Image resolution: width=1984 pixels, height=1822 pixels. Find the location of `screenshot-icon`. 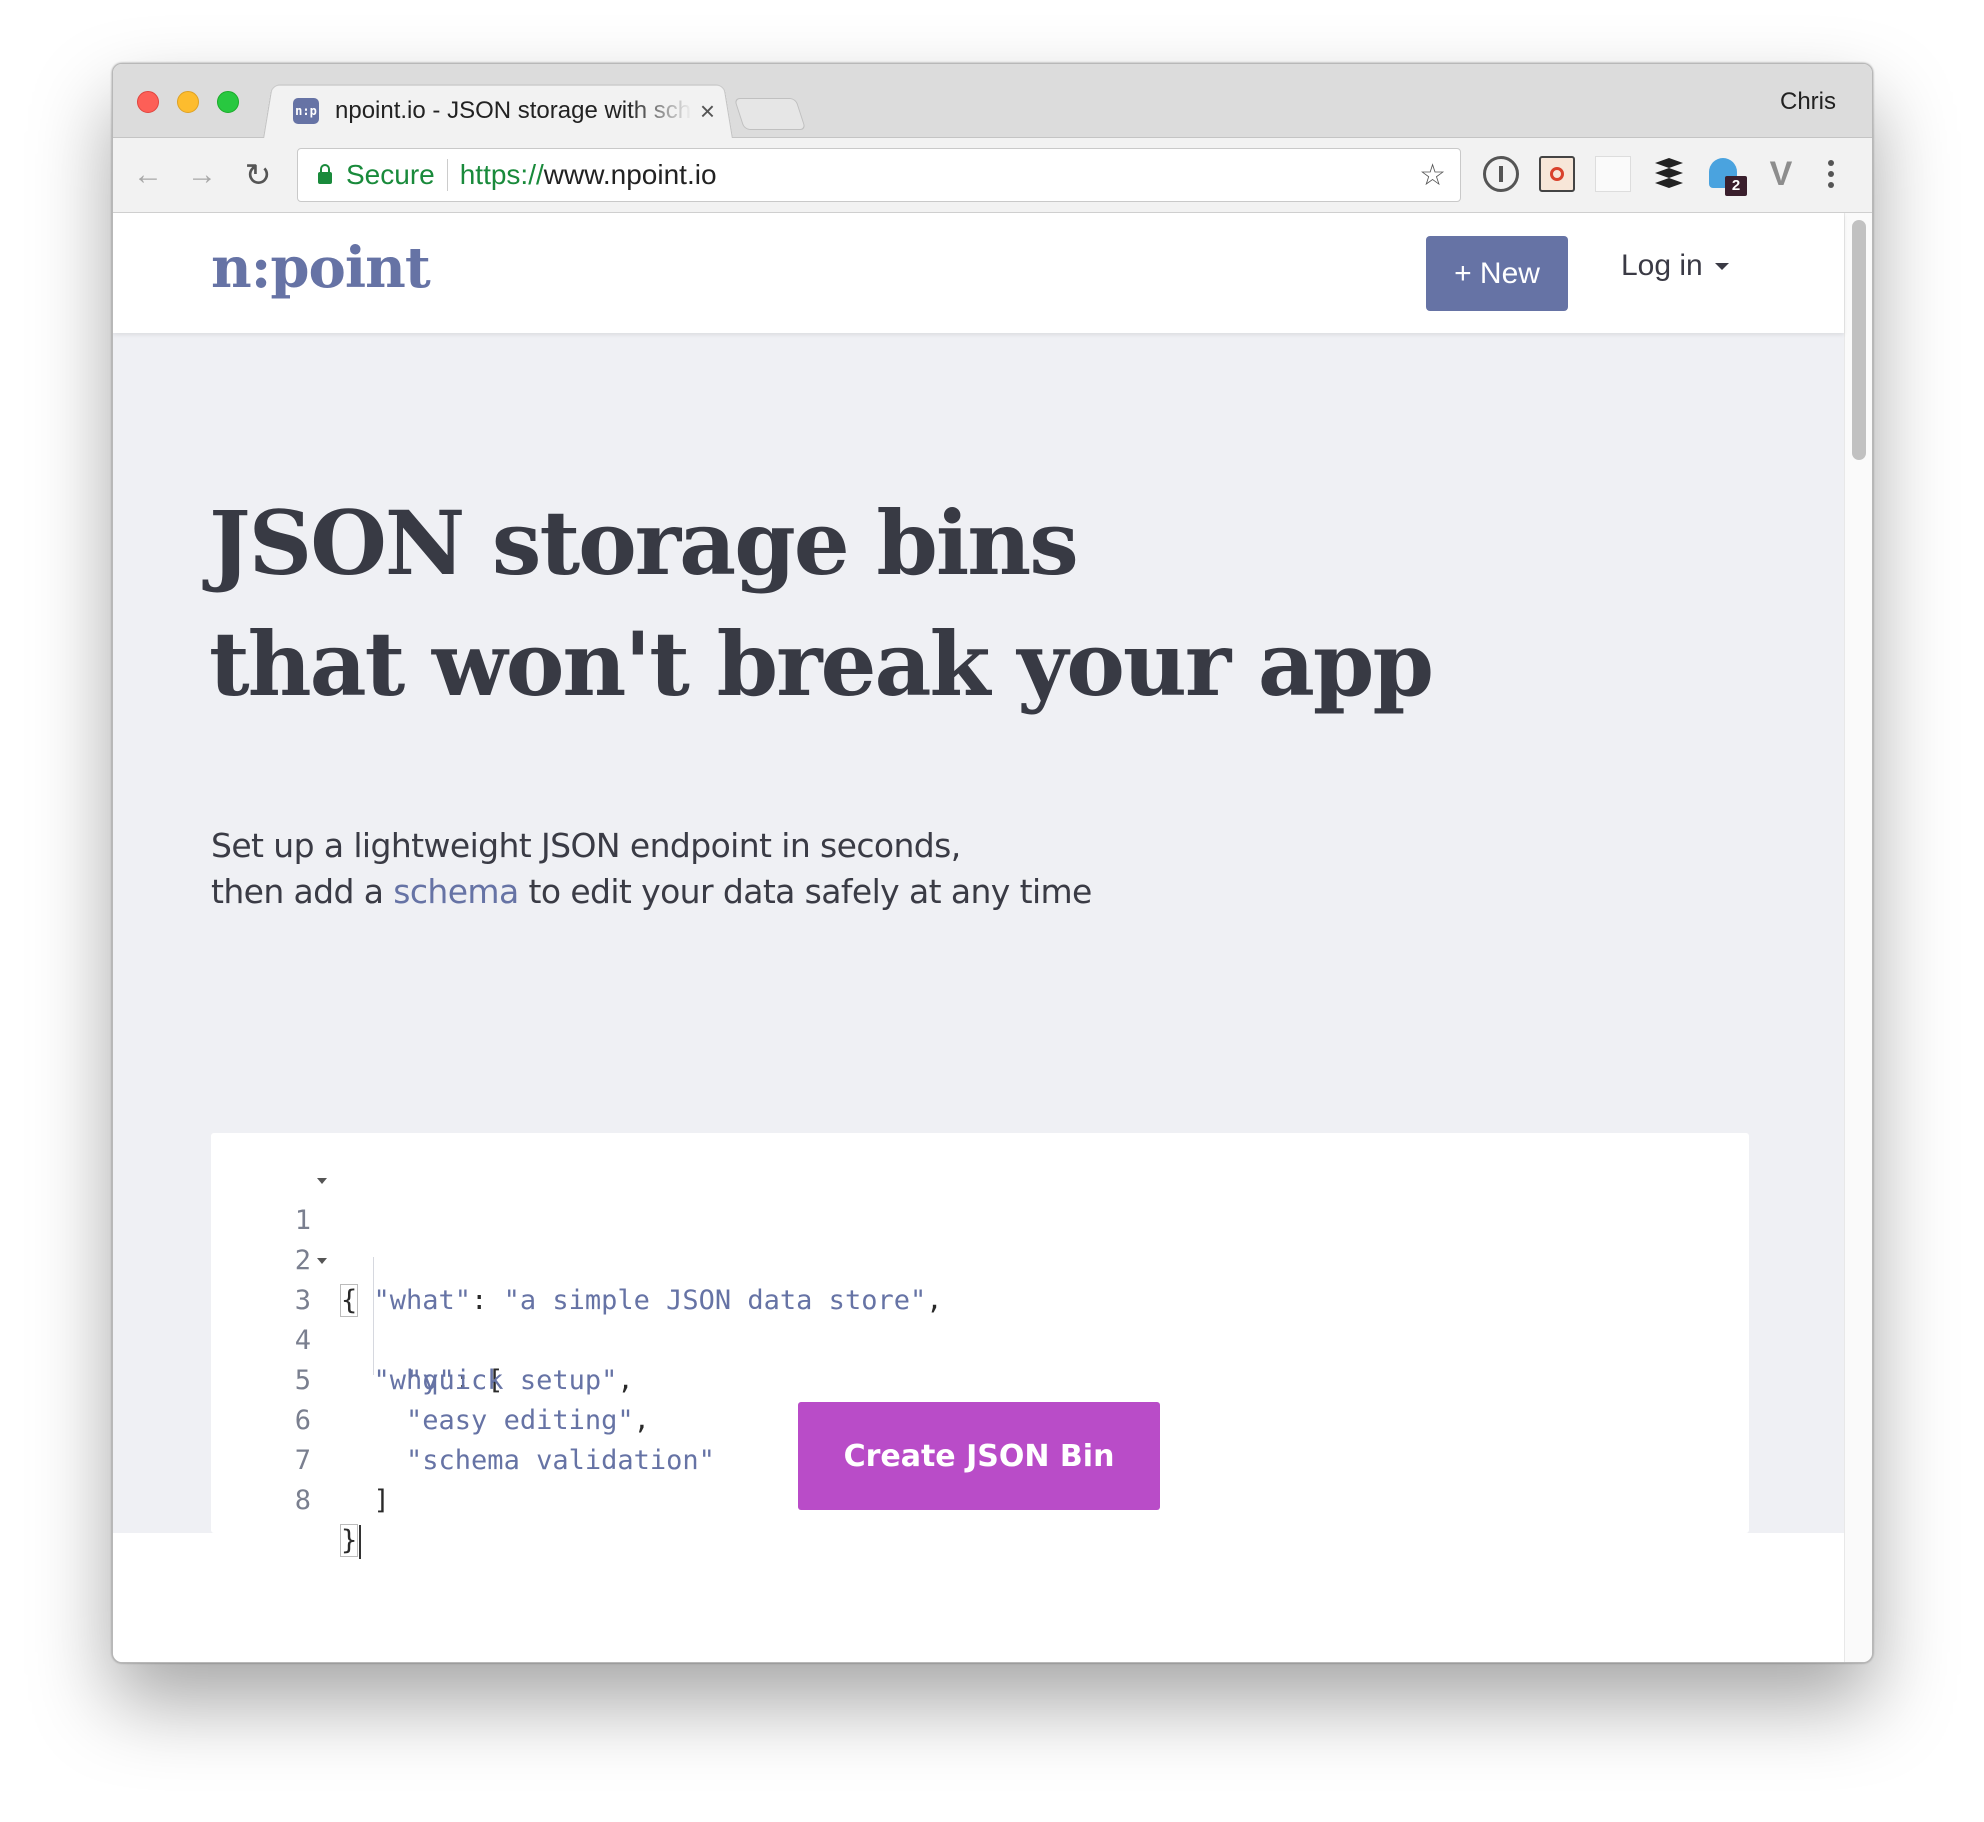

screenshot-icon is located at coordinates (1557, 174).